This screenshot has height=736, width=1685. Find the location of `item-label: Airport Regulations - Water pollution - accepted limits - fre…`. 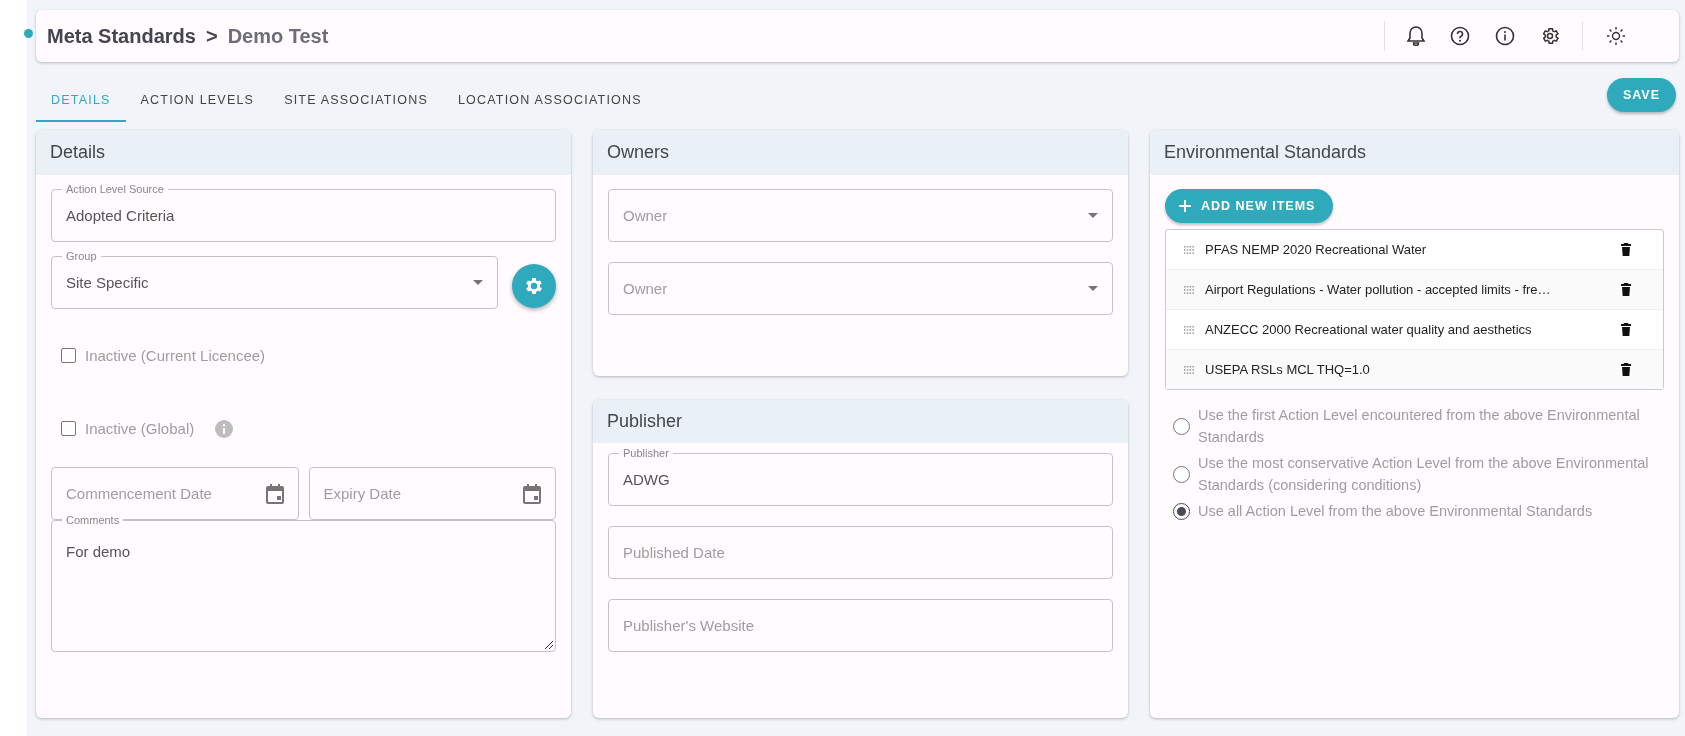

item-label: Airport Regulations - Water pollution - accepted limits - fre… is located at coordinates (1378, 289).